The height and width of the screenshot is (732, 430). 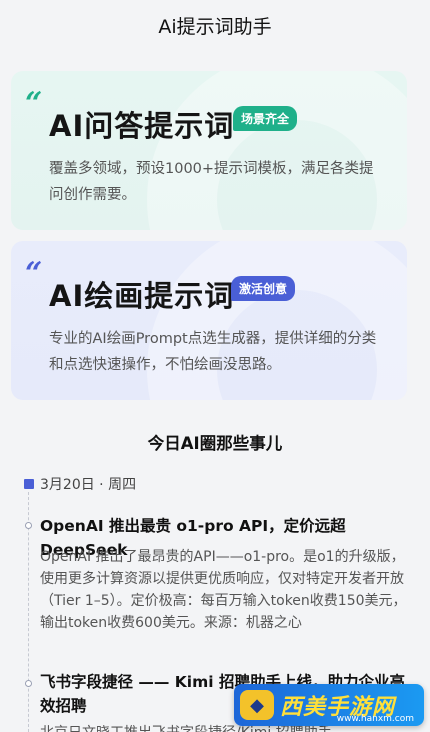 I want to click on page-title: Ai提示词助手, so click(x=215, y=26).